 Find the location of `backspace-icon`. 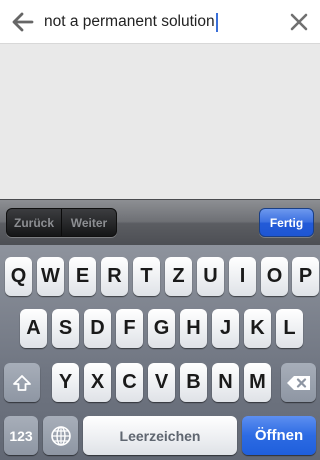

backspace-icon is located at coordinates (298, 382).